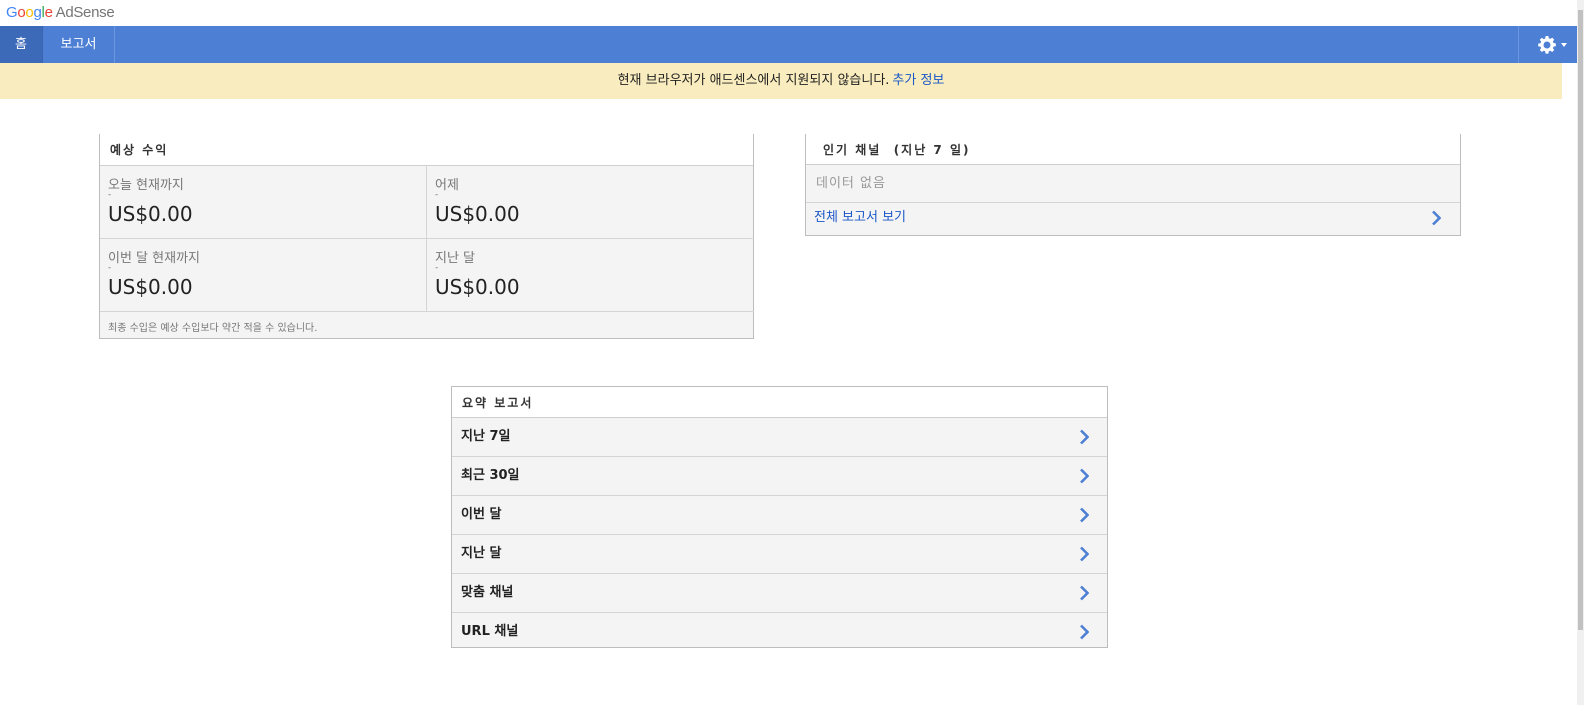 The height and width of the screenshot is (705, 1584). What do you see at coordinates (779, 554) in the screenshot?
I see `summary-row-last-month: 지난 달` at bounding box center [779, 554].